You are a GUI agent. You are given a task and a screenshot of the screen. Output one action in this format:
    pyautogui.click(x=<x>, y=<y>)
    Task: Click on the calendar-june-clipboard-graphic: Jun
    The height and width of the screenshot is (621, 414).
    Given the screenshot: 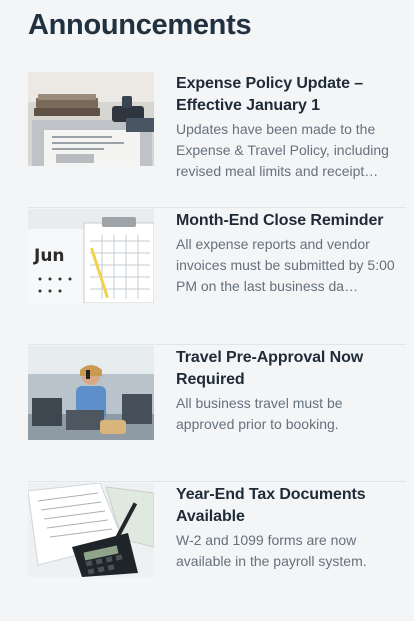 What is the action you would take?
    pyautogui.click(x=91, y=256)
    